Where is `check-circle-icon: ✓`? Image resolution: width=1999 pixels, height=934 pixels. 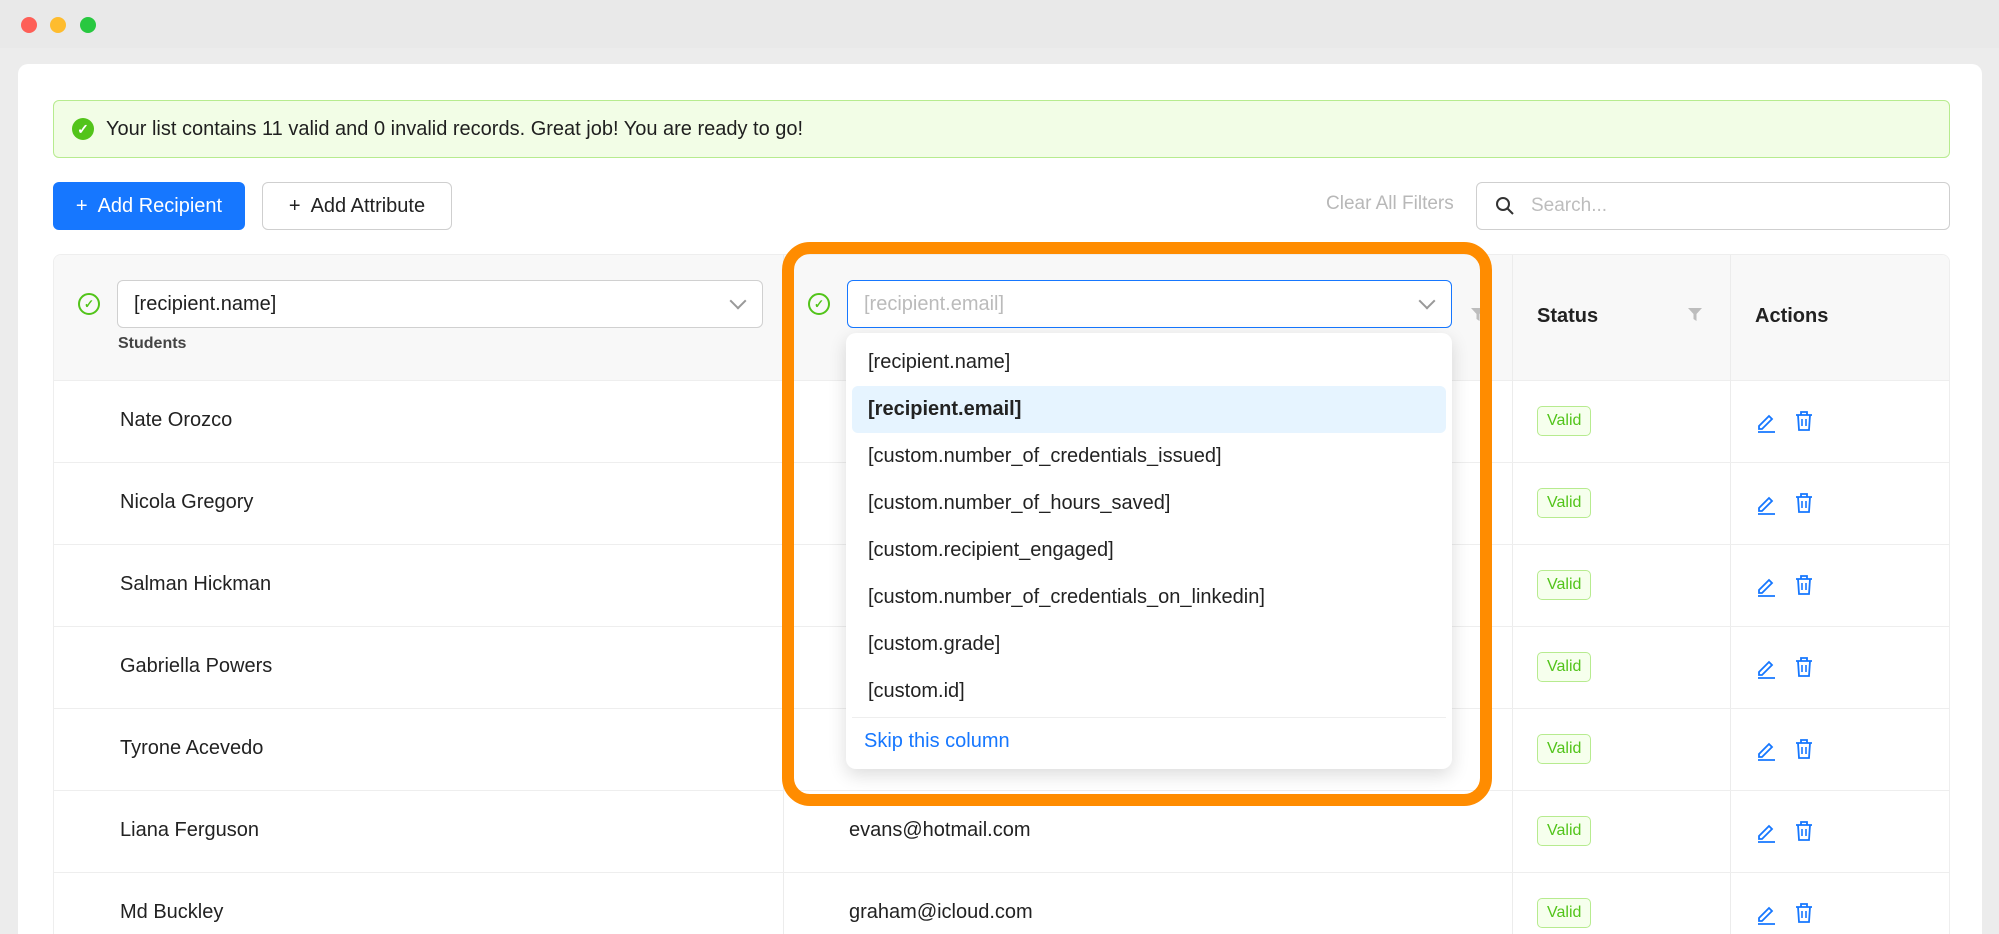
check-circle-icon: ✓ is located at coordinates (83, 129).